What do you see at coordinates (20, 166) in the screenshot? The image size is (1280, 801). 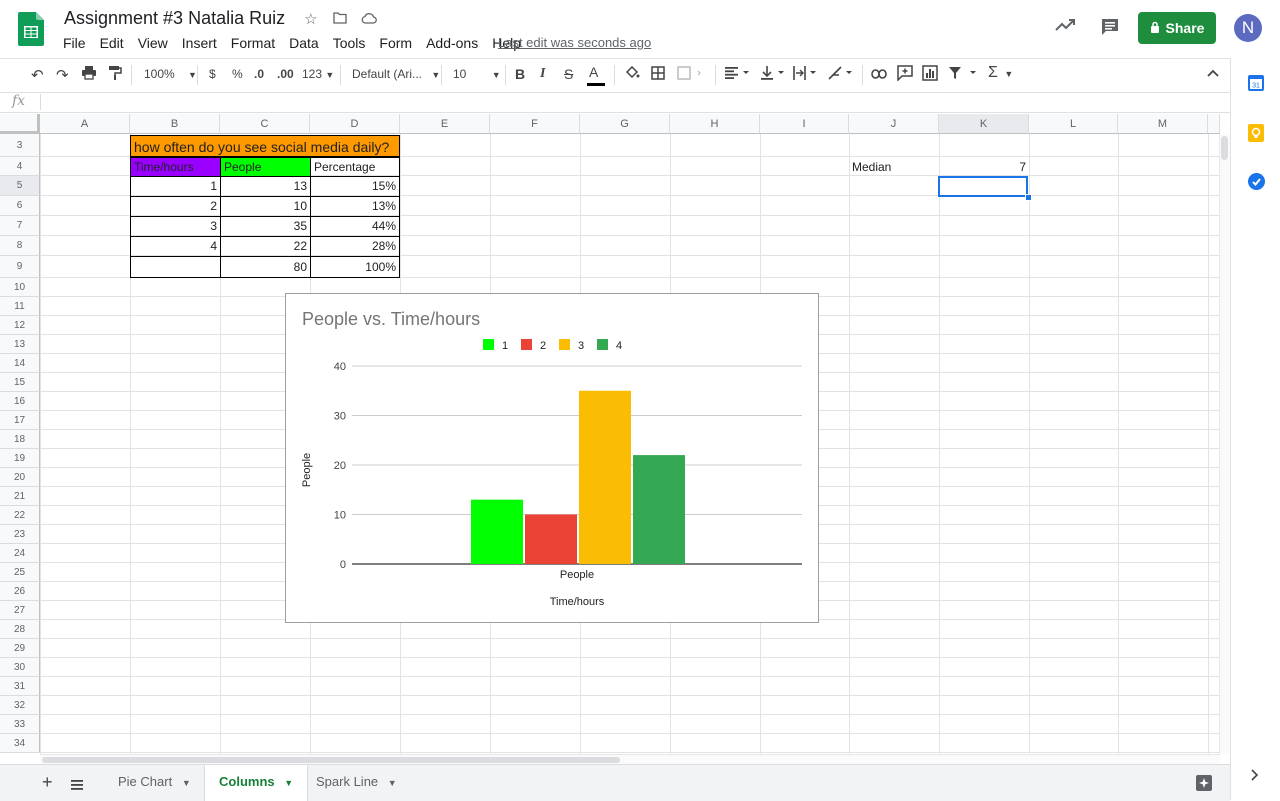 I see `row-header-4: 4` at bounding box center [20, 166].